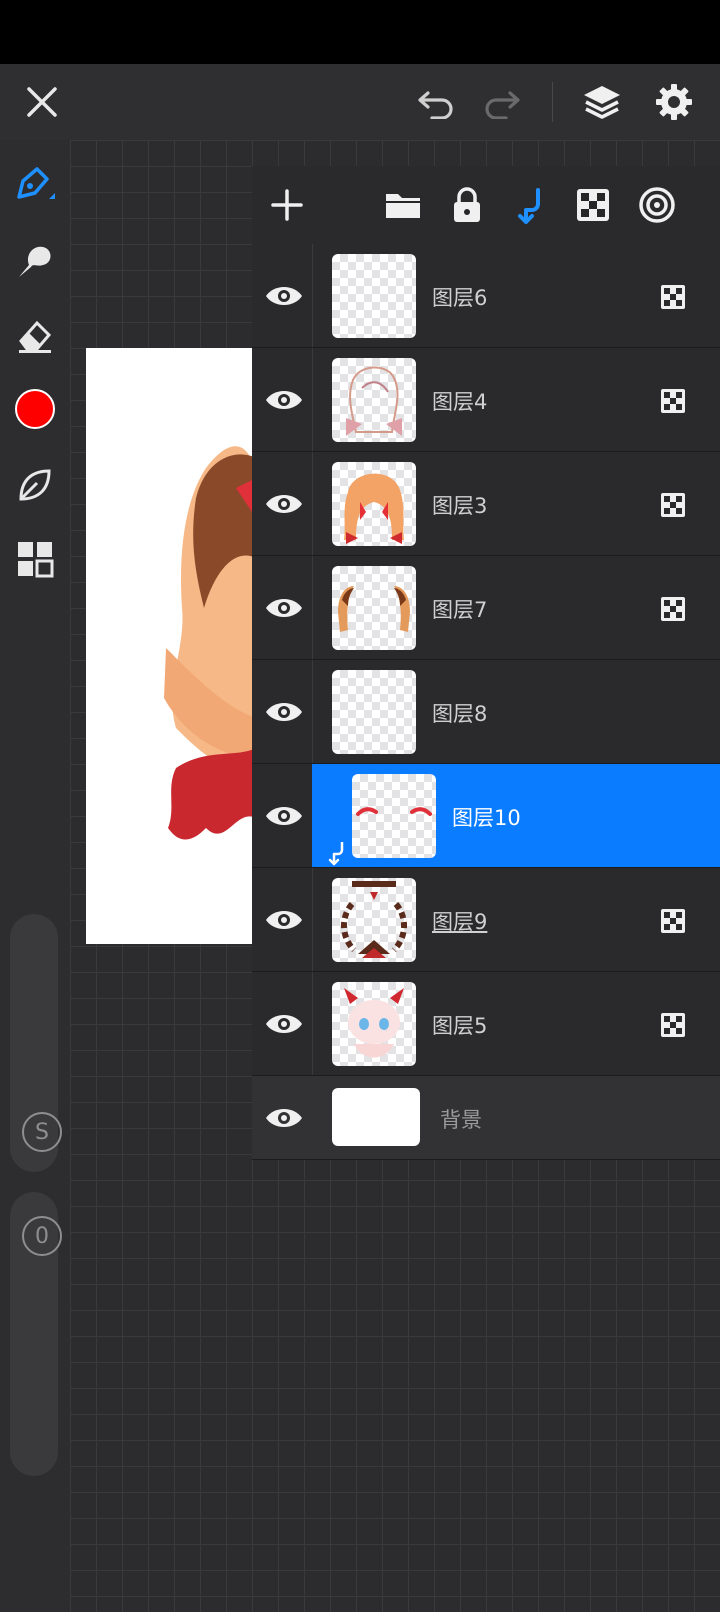 Image resolution: width=720 pixels, height=1612 pixels. Describe the element at coordinates (42, 1236) in the screenshot. I see `opacity-badge: 0` at that location.